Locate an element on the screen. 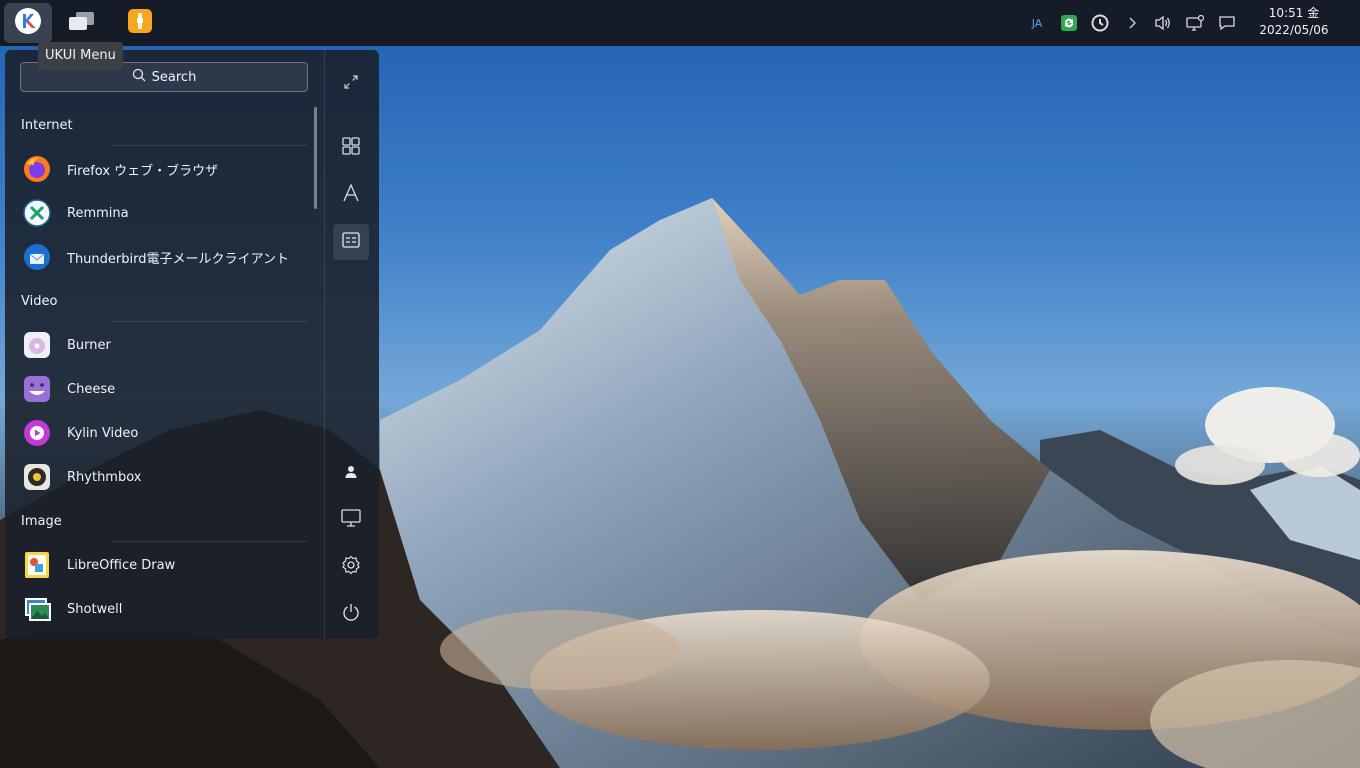 The image size is (1360, 768). ukui-logo-icon is located at coordinates (28, 23).